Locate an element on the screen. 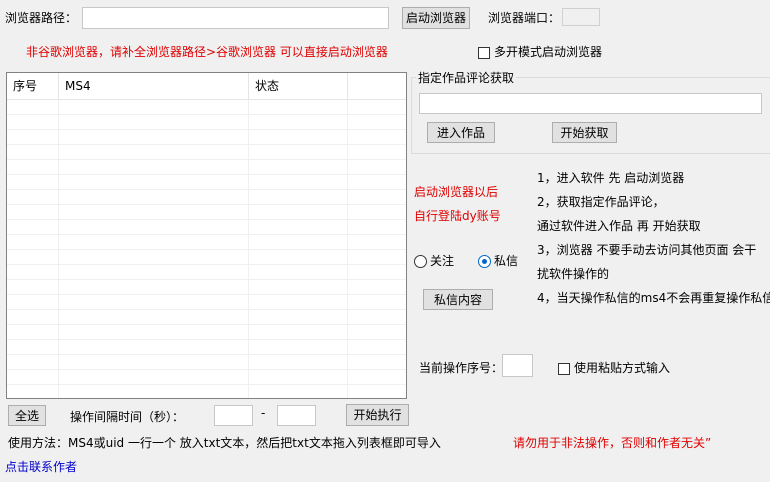  browser-path-label: 浏览器路径： is located at coordinates (41, 18).